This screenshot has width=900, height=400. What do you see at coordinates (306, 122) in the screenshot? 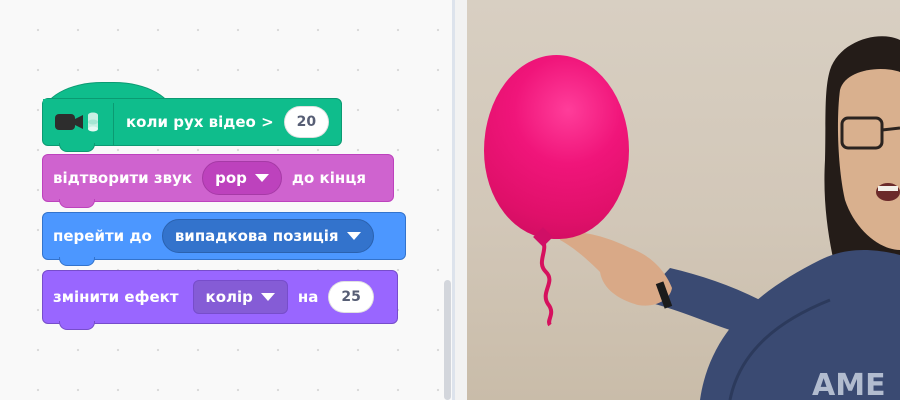
I see `motion-threshold-input: 20` at bounding box center [306, 122].